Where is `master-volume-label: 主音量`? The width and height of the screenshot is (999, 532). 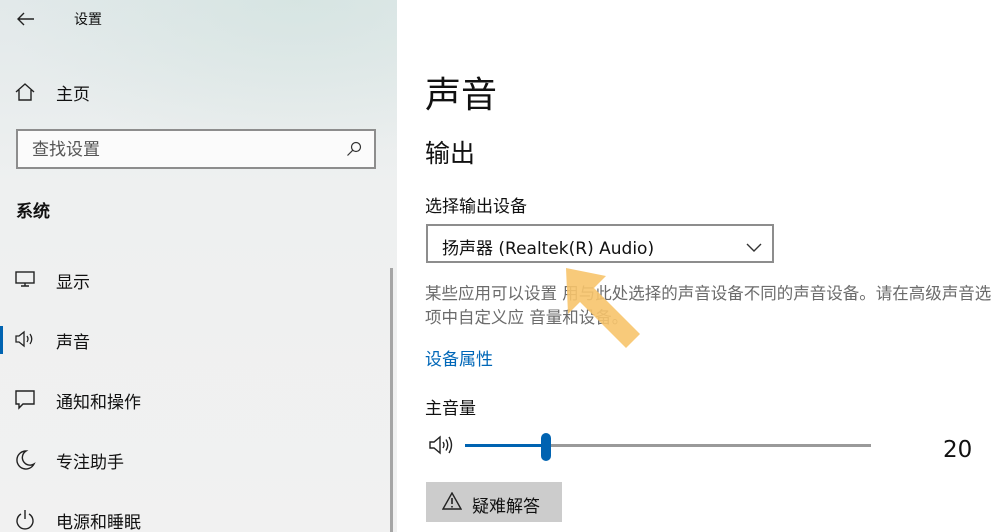
master-volume-label: 主音量 is located at coordinates (450, 409).